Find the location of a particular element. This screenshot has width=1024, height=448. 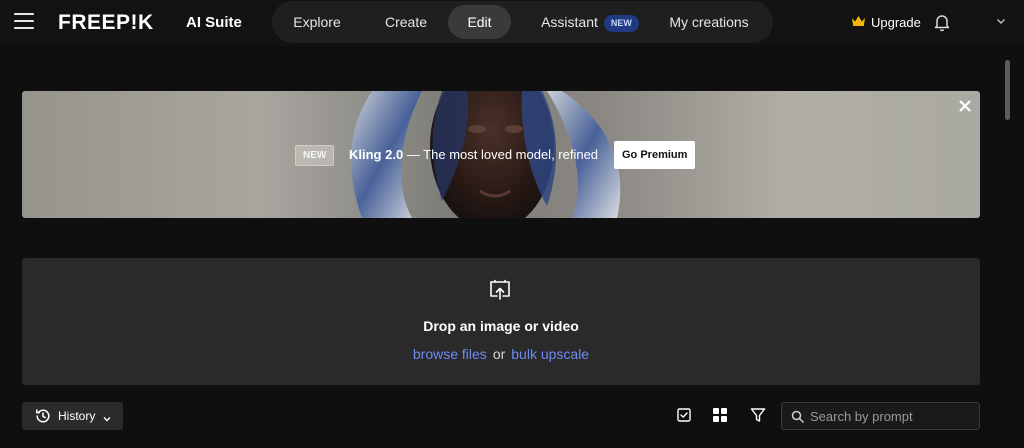

bell-icon is located at coordinates (942, 22).